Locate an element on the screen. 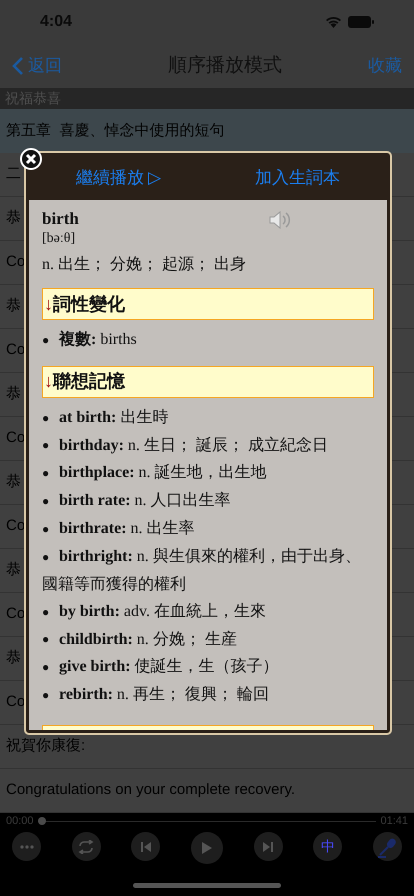  continue-play-button: 繼續播放 ▷ is located at coordinates (118, 178).